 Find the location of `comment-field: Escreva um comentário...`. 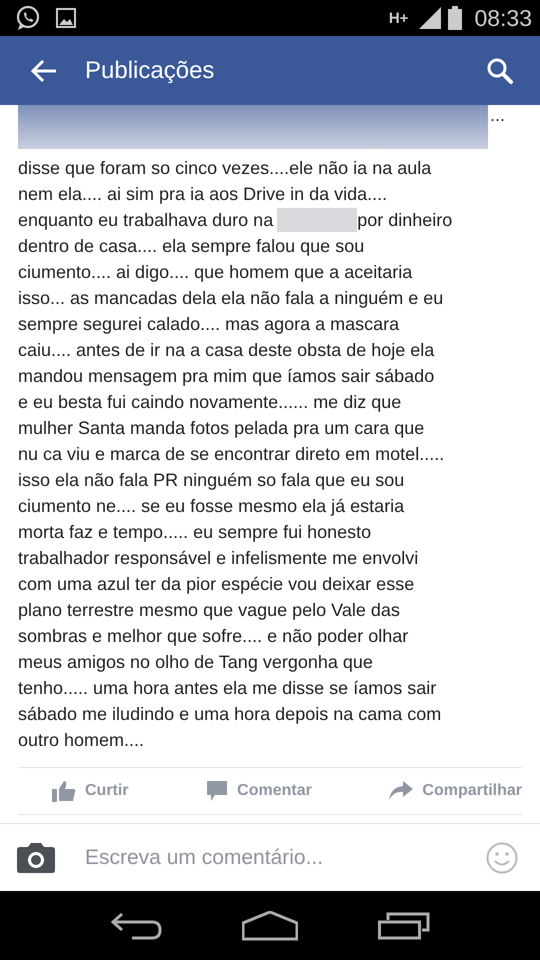

comment-field: Escreva um comentário... is located at coordinates (270, 858).